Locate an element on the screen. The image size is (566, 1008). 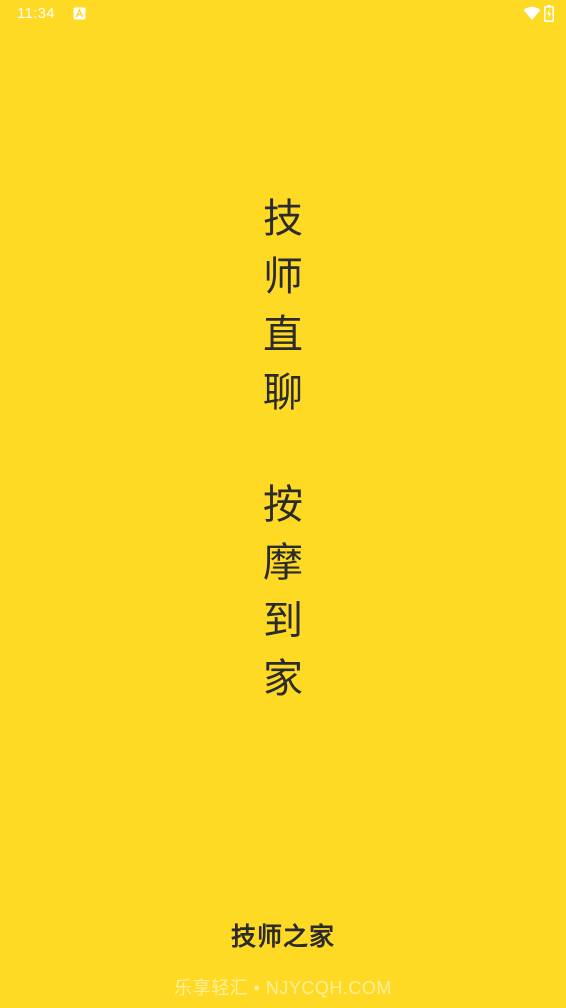
status-time: 11:34 is located at coordinates (36, 13).